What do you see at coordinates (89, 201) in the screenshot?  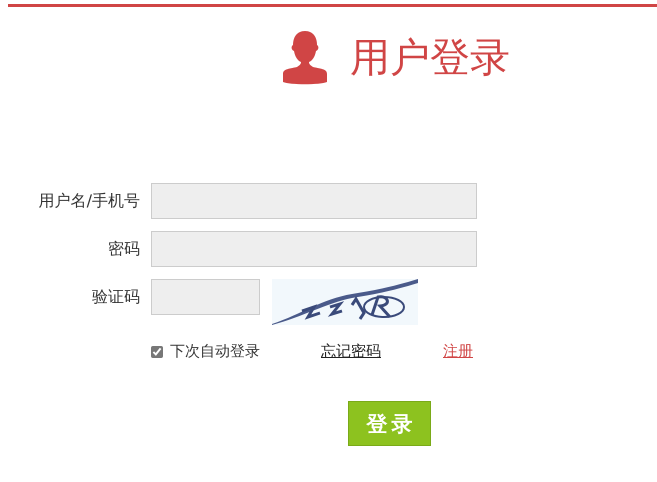 I see `field-label: 用户名/手机号` at bounding box center [89, 201].